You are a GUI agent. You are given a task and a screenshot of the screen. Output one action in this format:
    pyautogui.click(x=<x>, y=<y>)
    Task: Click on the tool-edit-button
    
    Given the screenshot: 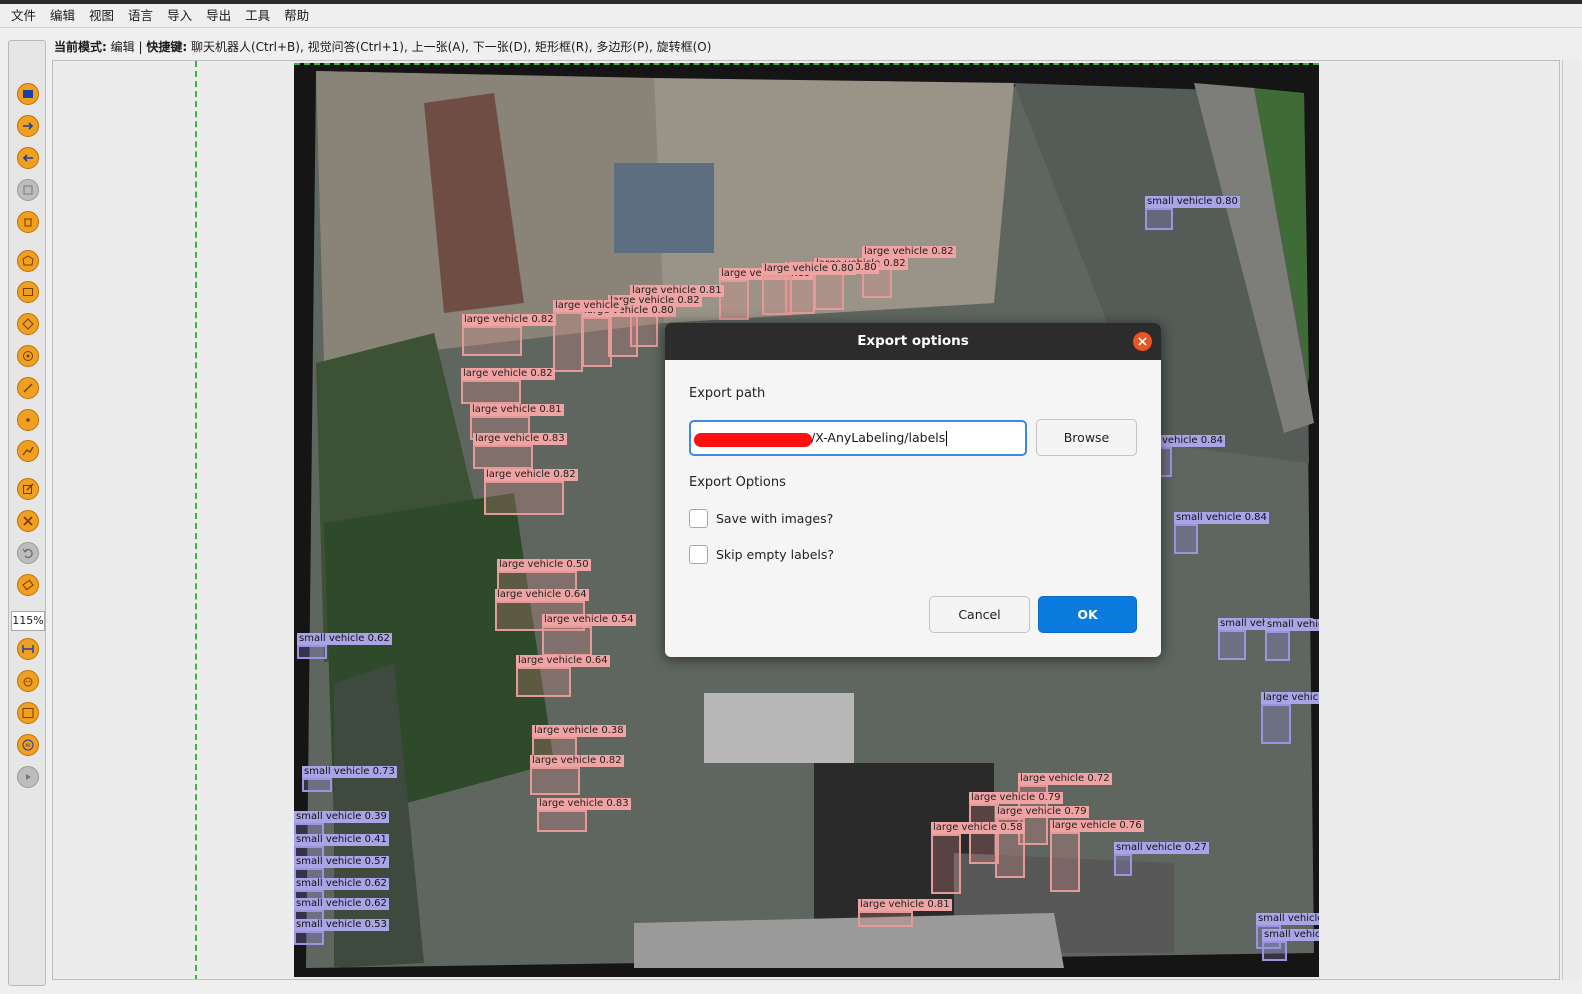 What is the action you would take?
    pyautogui.click(x=28, y=489)
    